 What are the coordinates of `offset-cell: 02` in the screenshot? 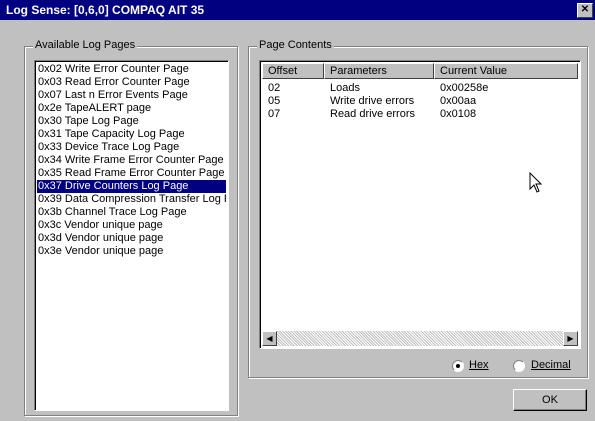 It's located at (274, 88).